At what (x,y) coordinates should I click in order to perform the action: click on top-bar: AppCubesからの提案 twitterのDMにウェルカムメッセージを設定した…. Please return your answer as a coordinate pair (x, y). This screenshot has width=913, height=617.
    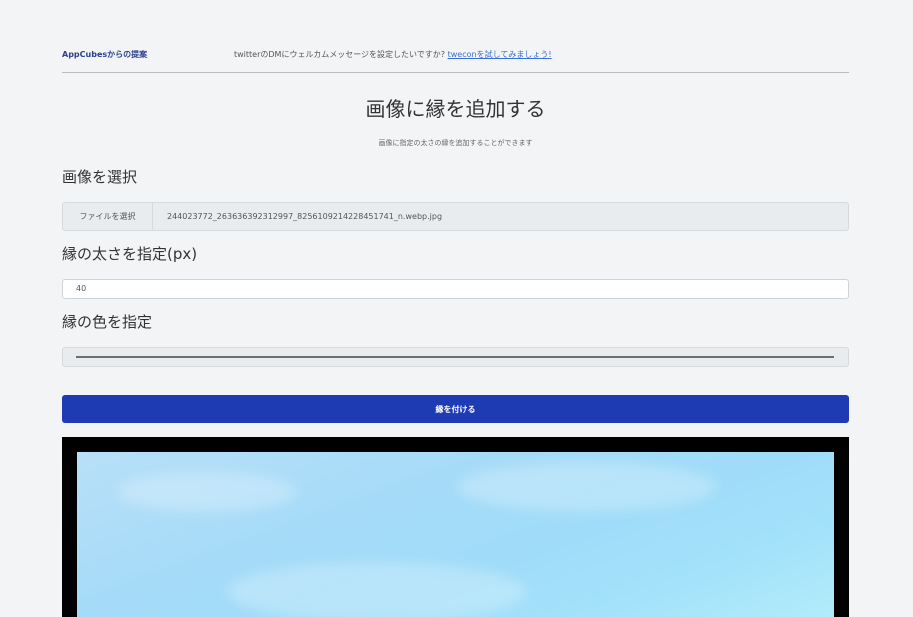
    Looking at the image, I should click on (455, 58).